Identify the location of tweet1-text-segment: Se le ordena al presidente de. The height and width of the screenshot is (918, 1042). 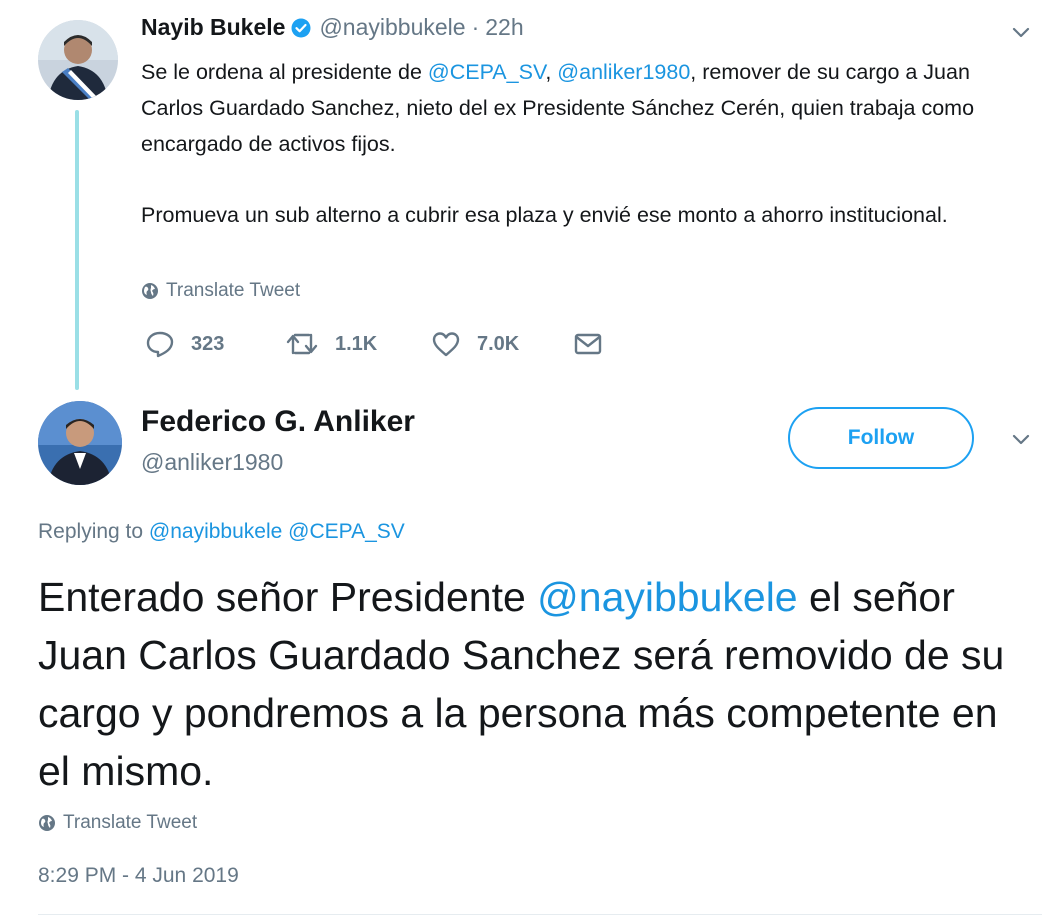
(284, 72).